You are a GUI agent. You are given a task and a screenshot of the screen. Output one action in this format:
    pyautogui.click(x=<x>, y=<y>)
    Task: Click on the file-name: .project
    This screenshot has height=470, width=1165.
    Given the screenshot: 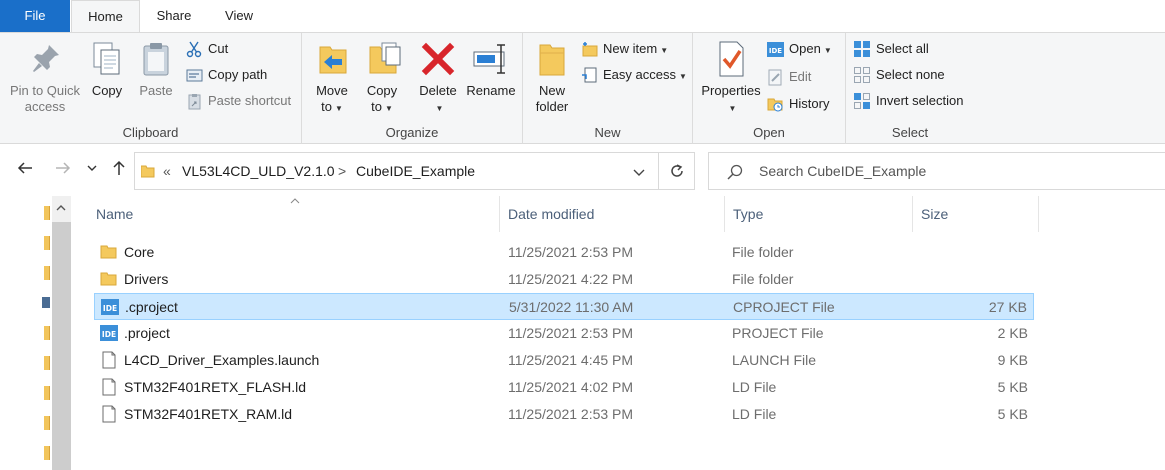 What is the action you would take?
    pyautogui.click(x=147, y=333)
    